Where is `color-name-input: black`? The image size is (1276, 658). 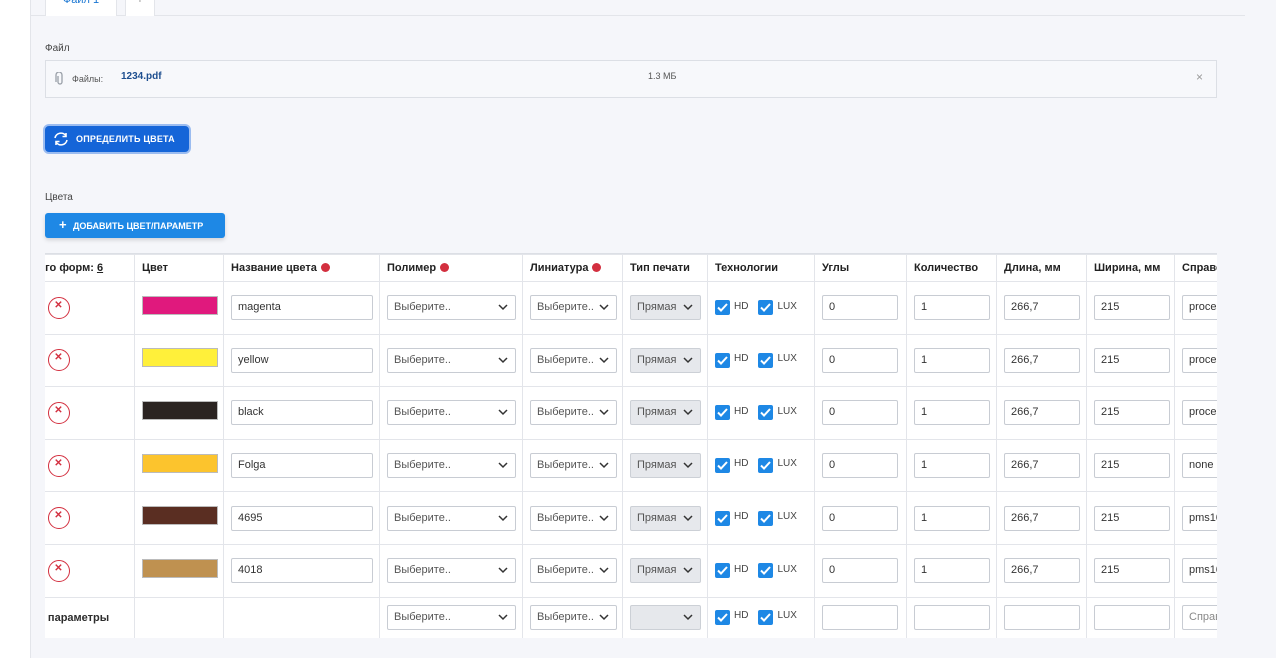 color-name-input: black is located at coordinates (302, 413).